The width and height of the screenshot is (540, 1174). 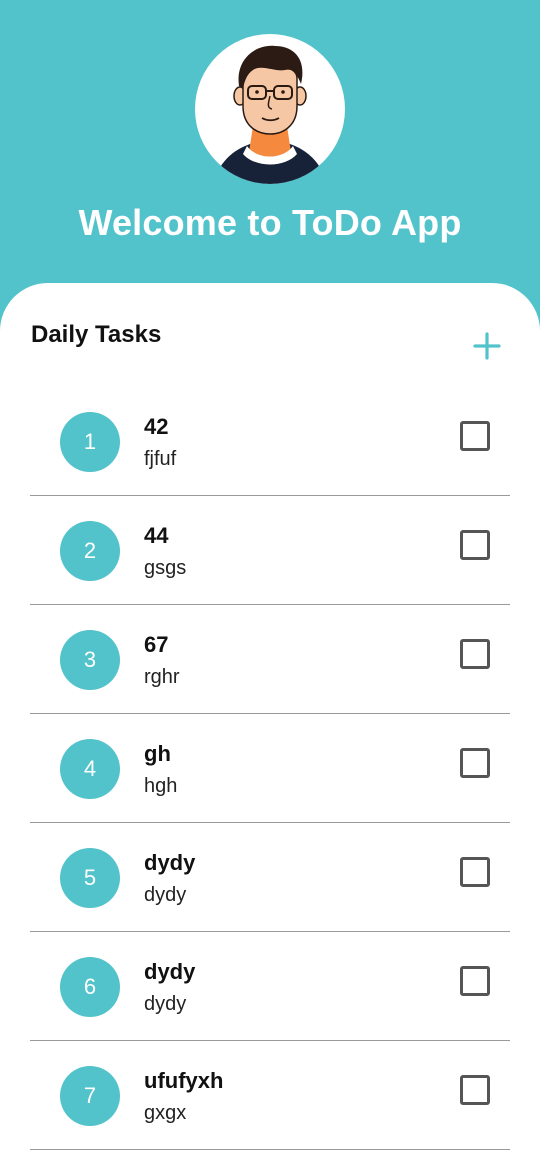 What do you see at coordinates (90, 878) in the screenshot?
I see `task-number-badge: 5` at bounding box center [90, 878].